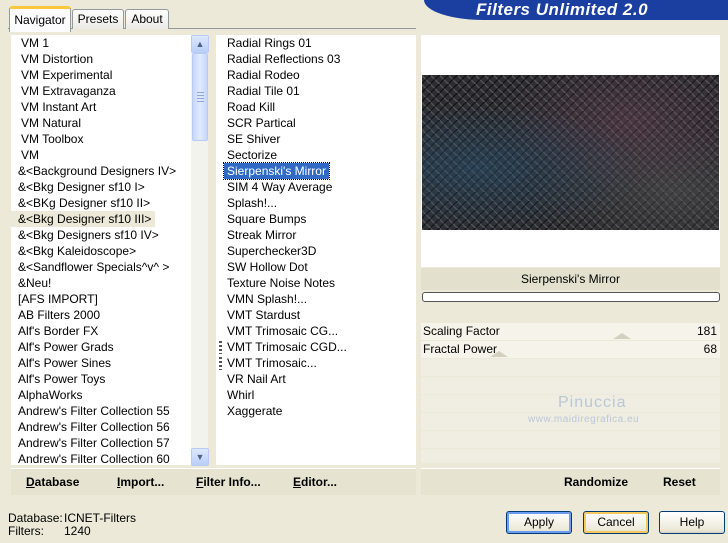 This screenshot has width=728, height=543. I want to click on category-item: &Neu!, so click(31, 283).